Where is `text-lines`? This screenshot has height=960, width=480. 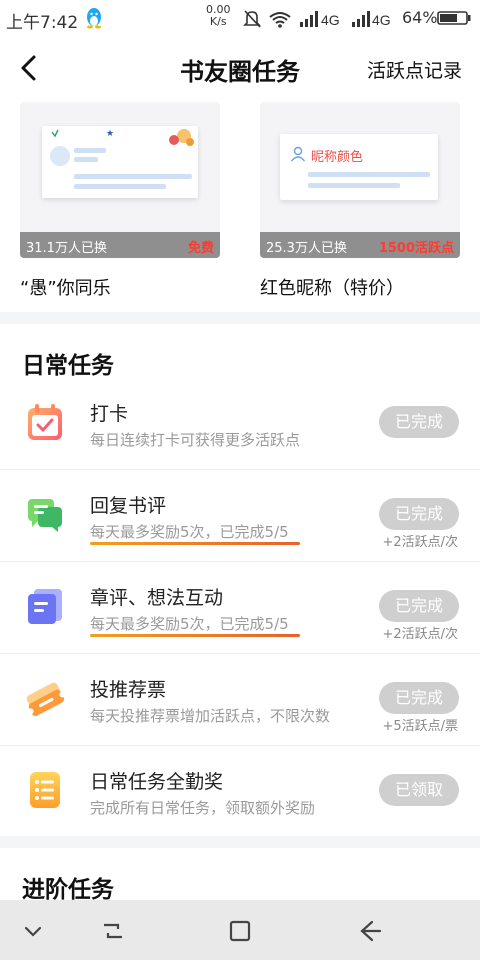
text-lines is located at coordinates (369, 180).